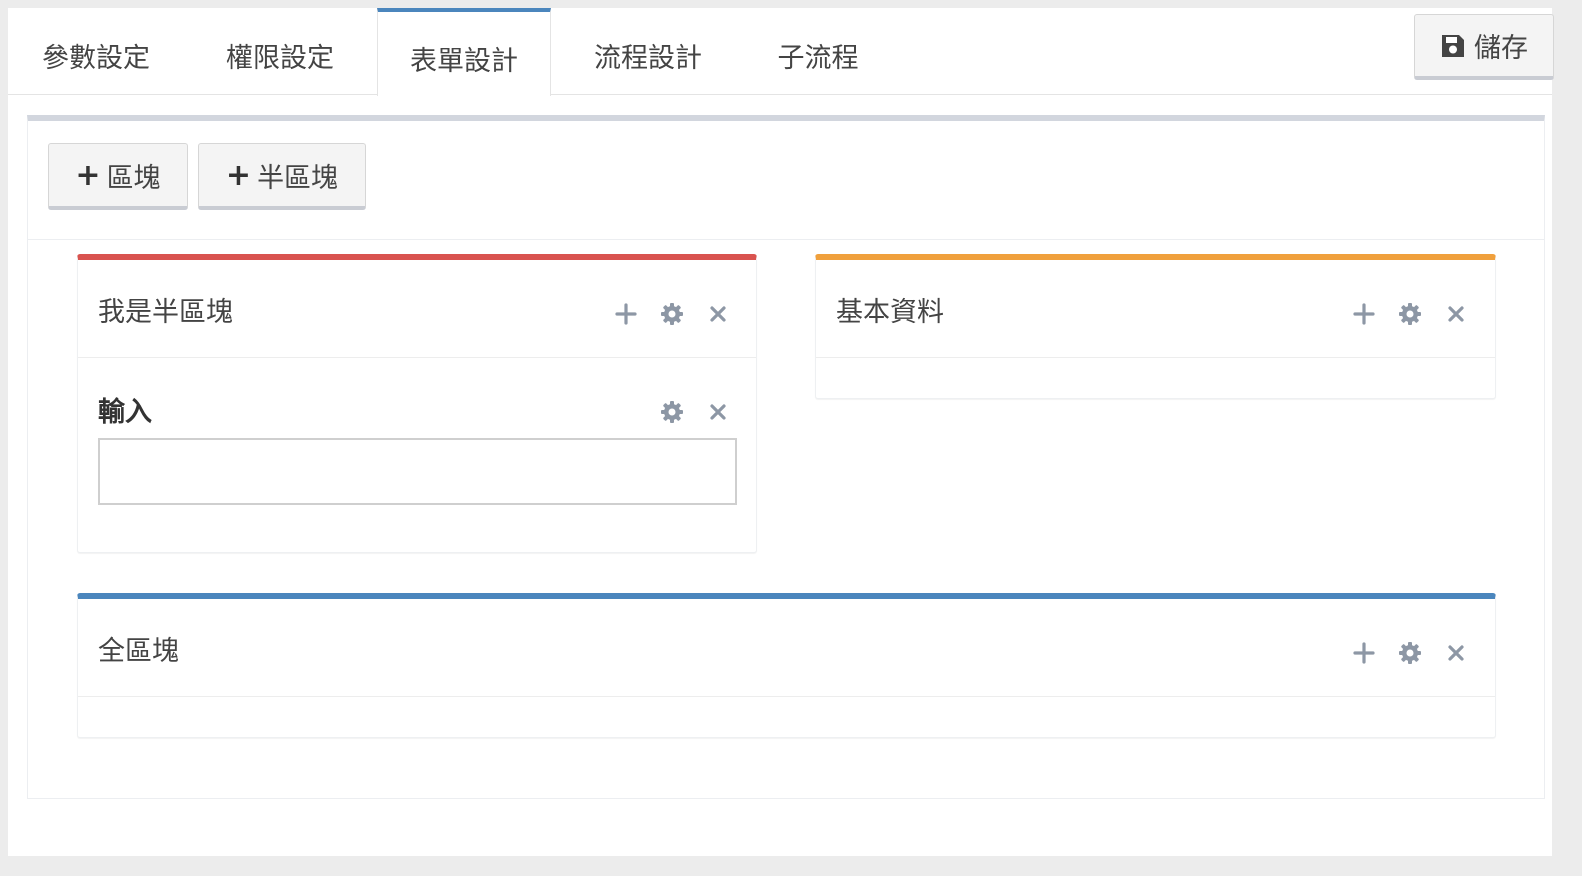 The height and width of the screenshot is (876, 1582). I want to click on tab-form-design: 表單設計, so click(464, 52).